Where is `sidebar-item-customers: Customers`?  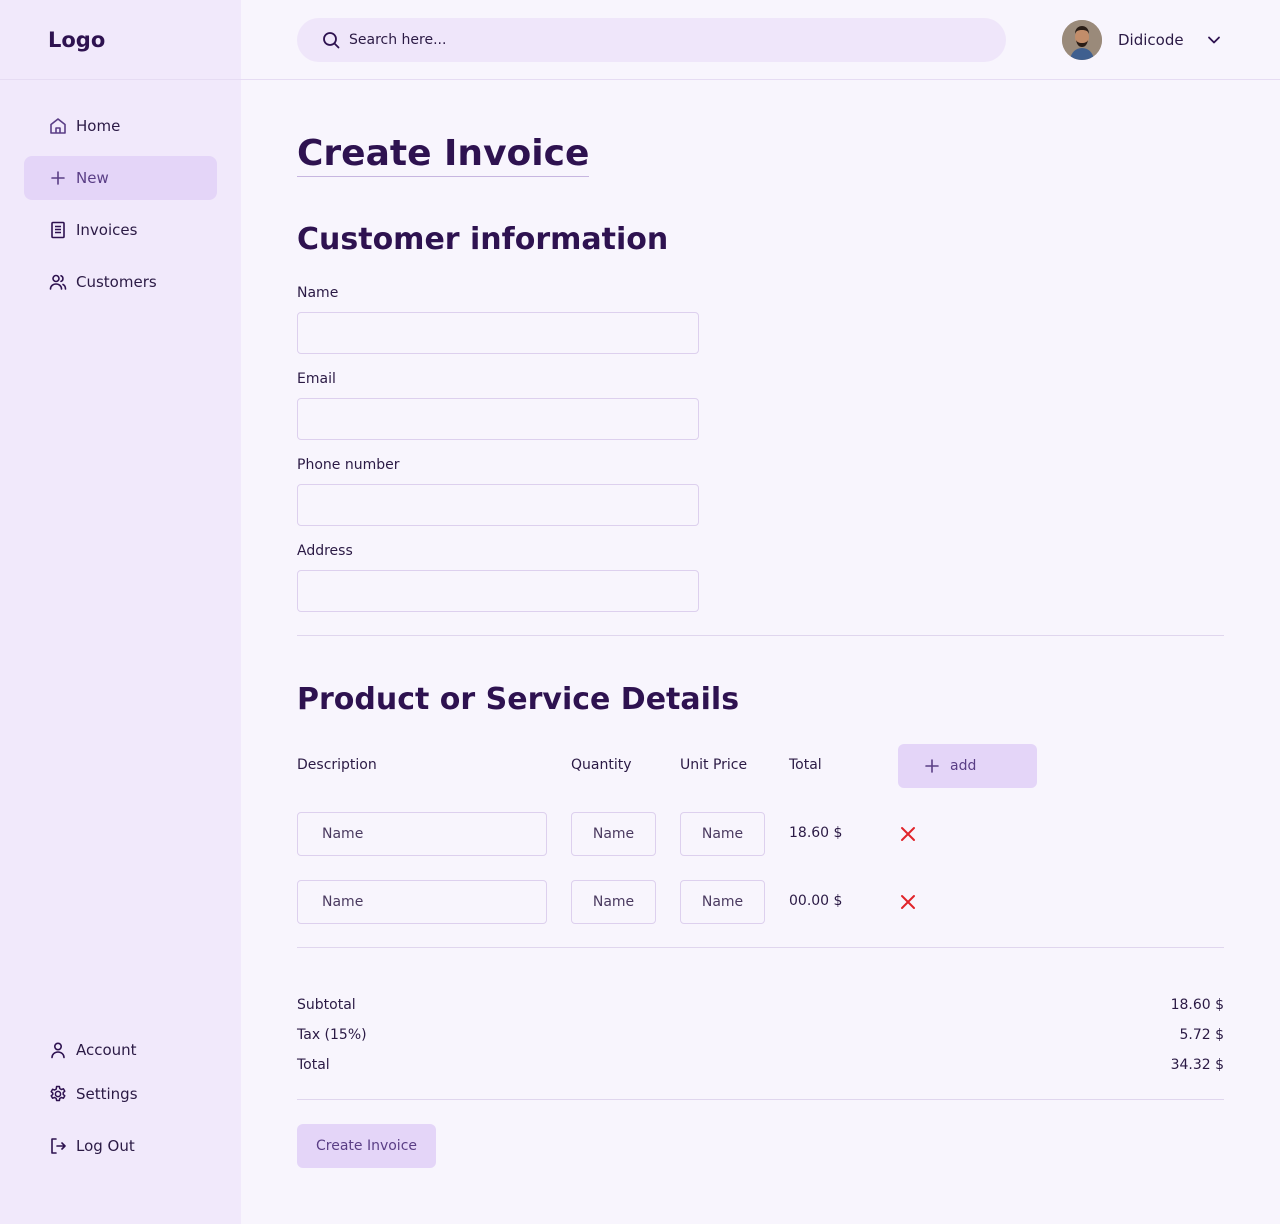 sidebar-item-customers: Customers is located at coordinates (120, 282).